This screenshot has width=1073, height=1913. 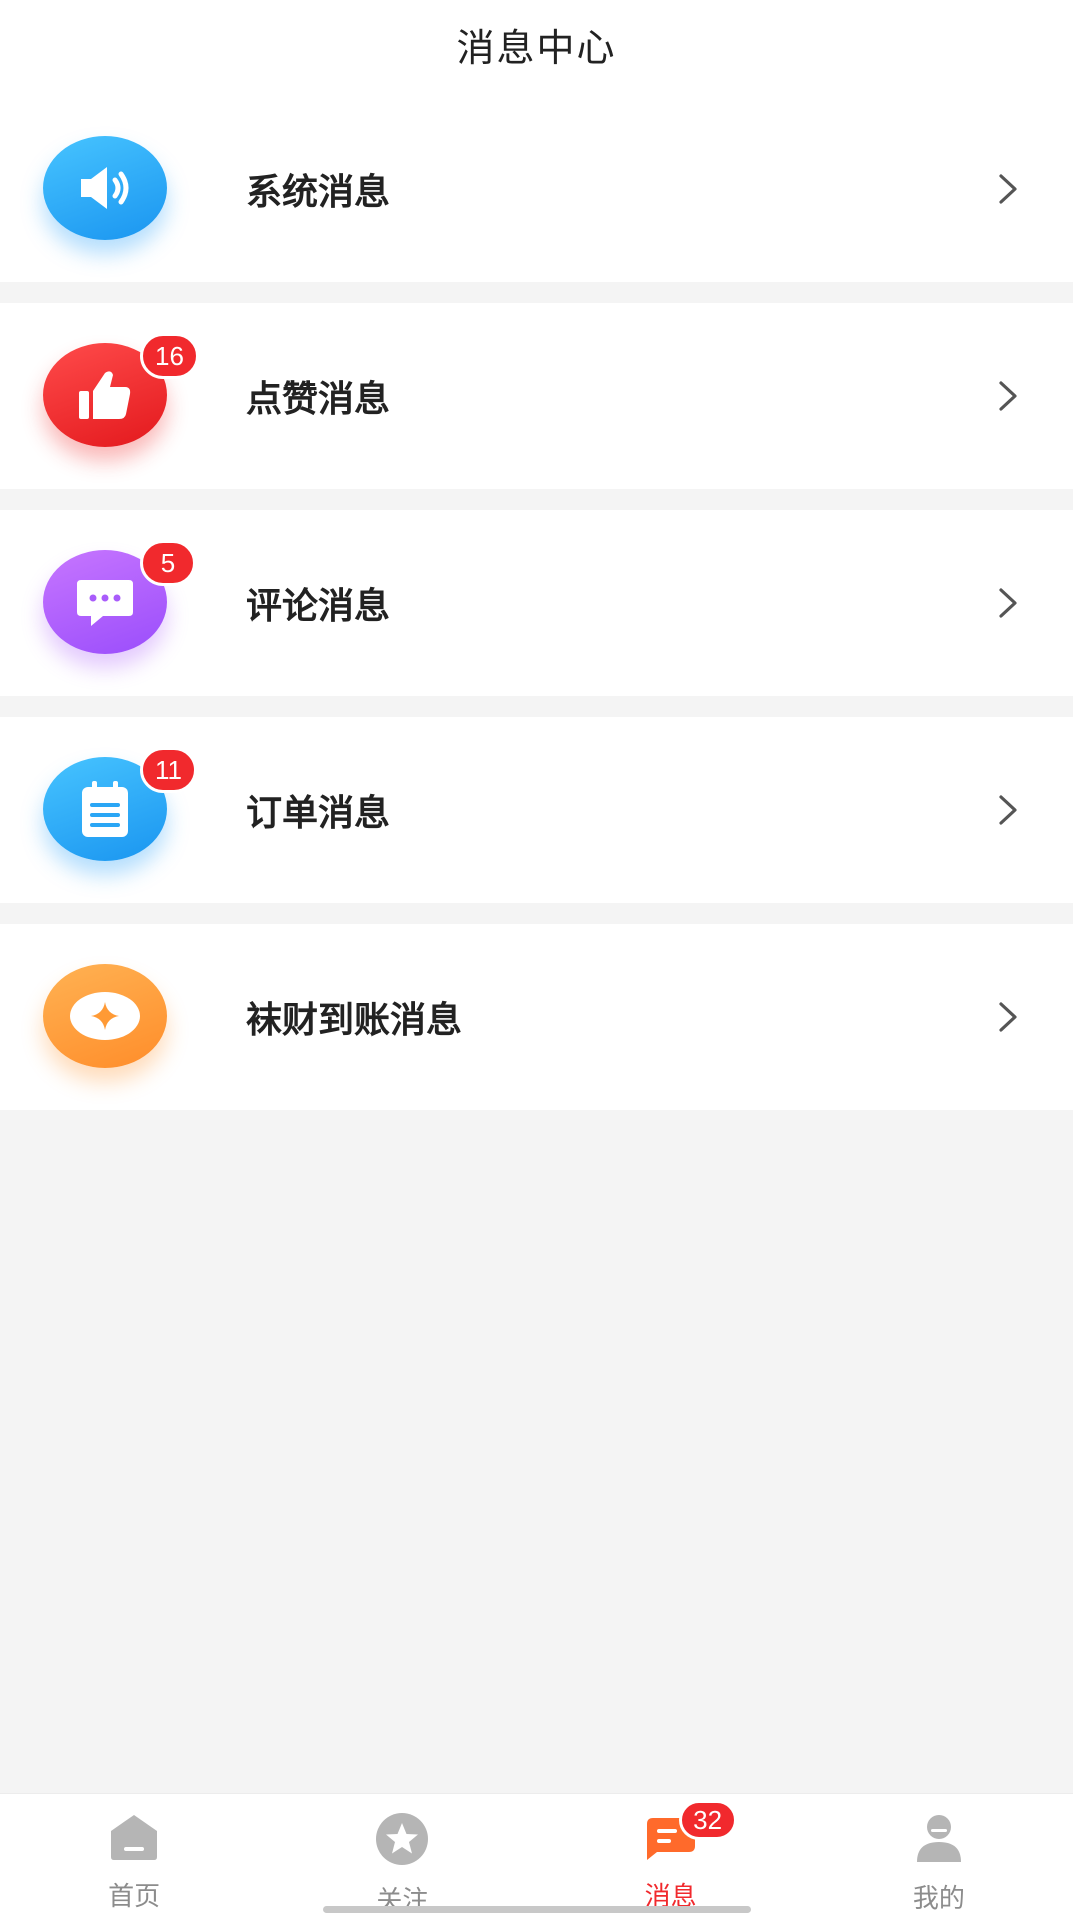 I want to click on item-label: 点赞消息, so click(x=318, y=399).